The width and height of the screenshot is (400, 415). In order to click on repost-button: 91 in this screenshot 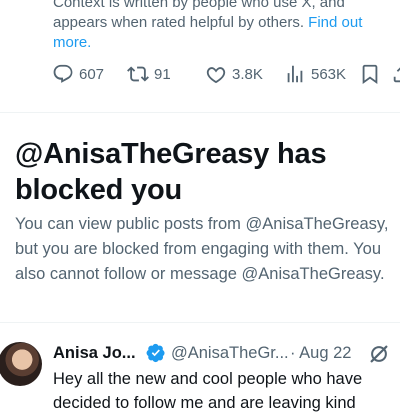, I will do `click(149, 74)`.